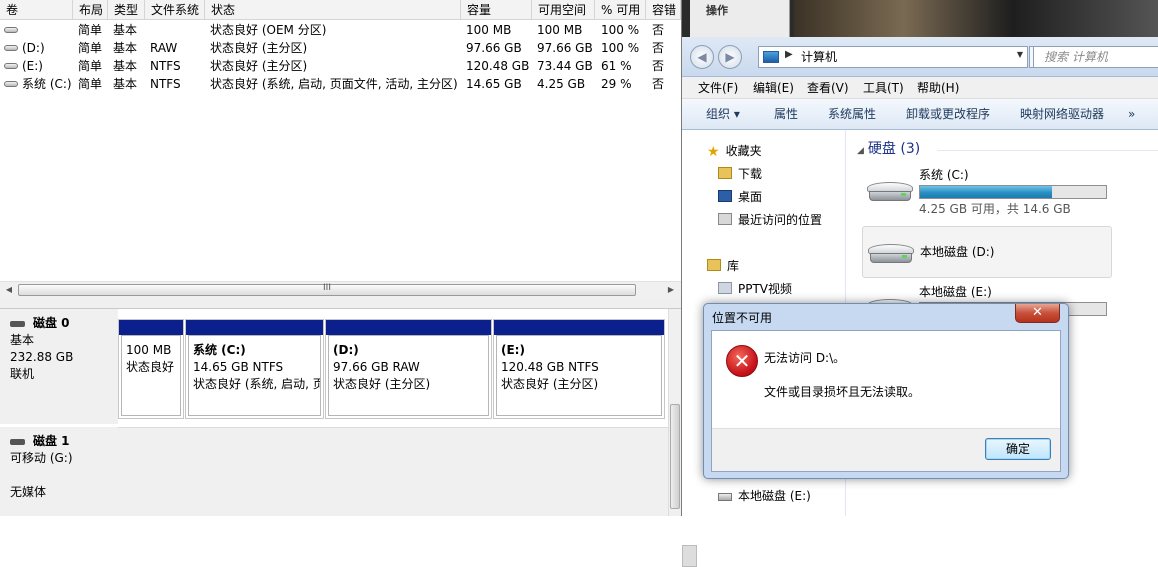  Describe the element at coordinates (750, 174) in the screenshot. I see `nav-label: 下载` at that location.